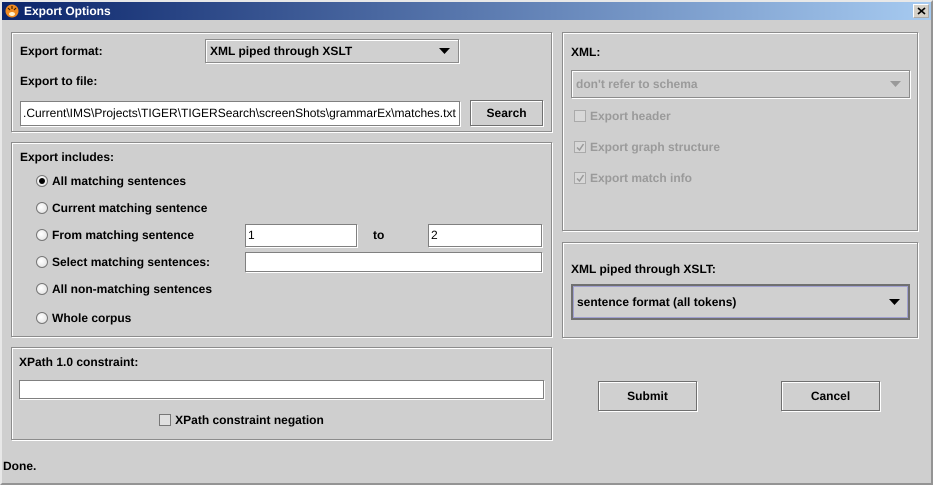 This screenshot has width=933, height=485. What do you see at coordinates (740, 302) in the screenshot?
I see `stylesheet-dropdown: sentence format (all tokens)` at bounding box center [740, 302].